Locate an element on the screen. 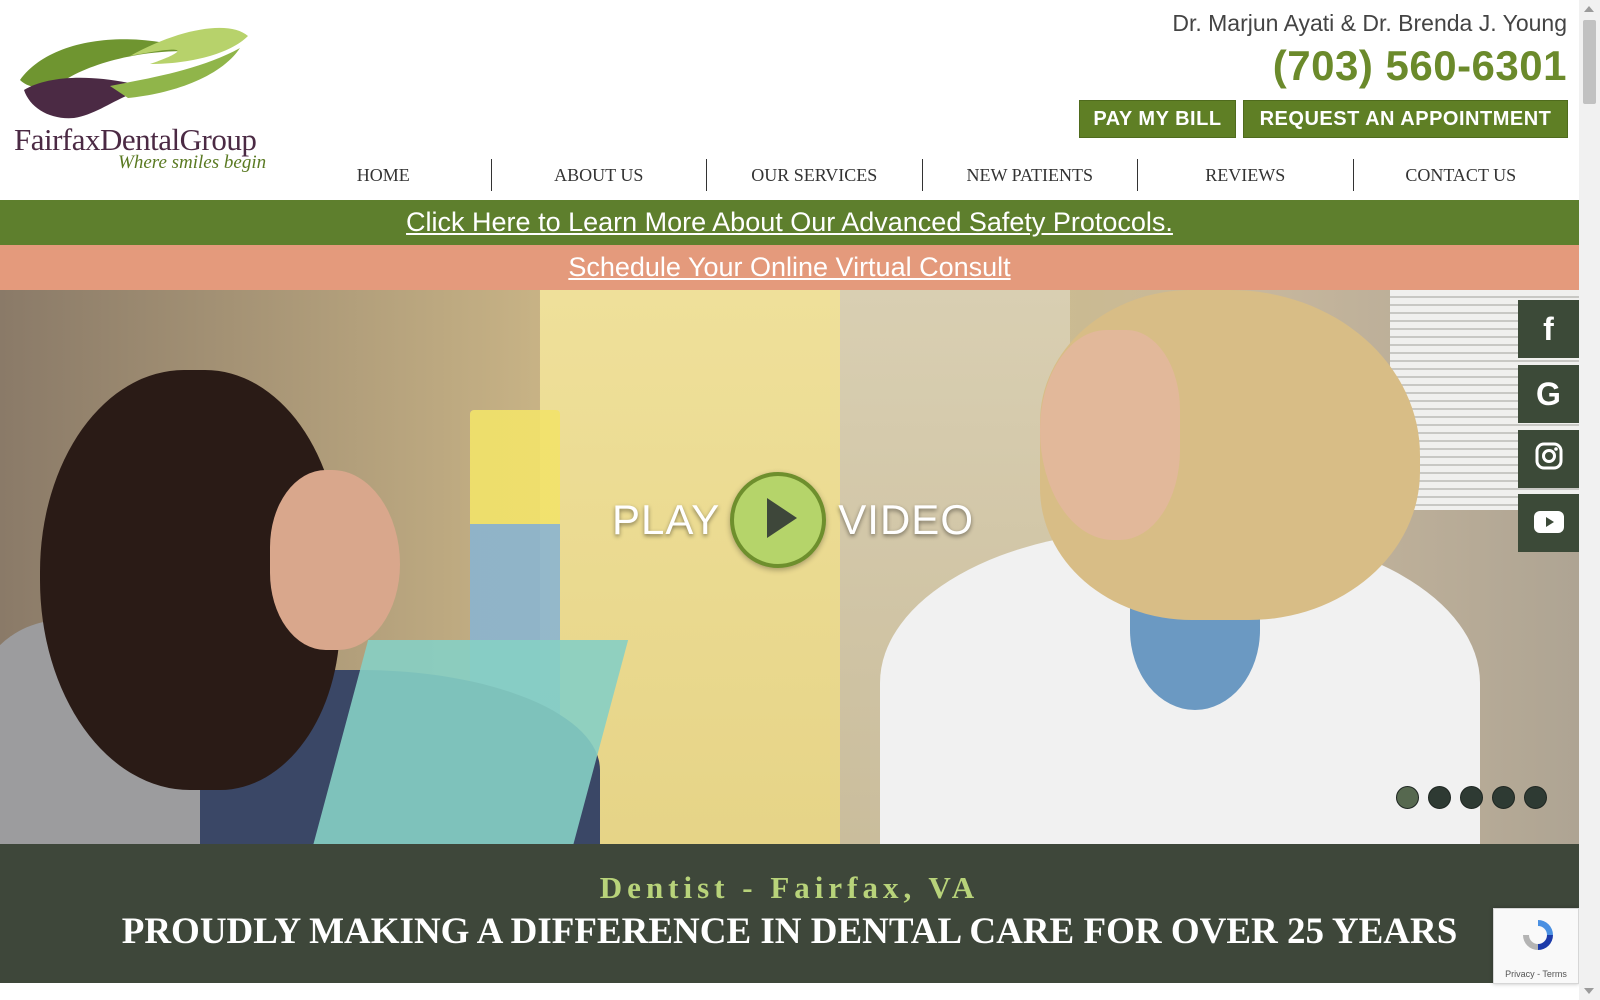 The height and width of the screenshot is (1000, 1600). play-video-control: PLAY VIDEO is located at coordinates (793, 520).